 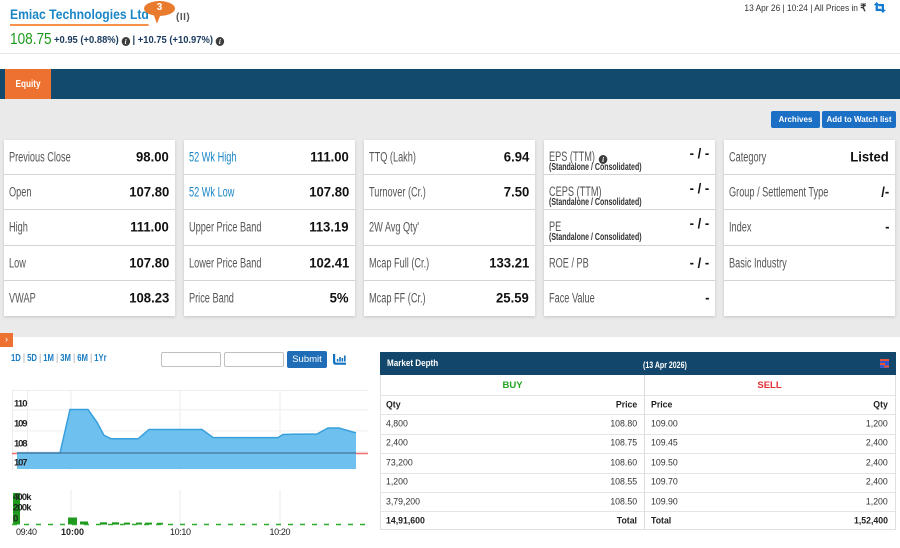 I want to click on svg-text: 109, so click(x=21, y=424).